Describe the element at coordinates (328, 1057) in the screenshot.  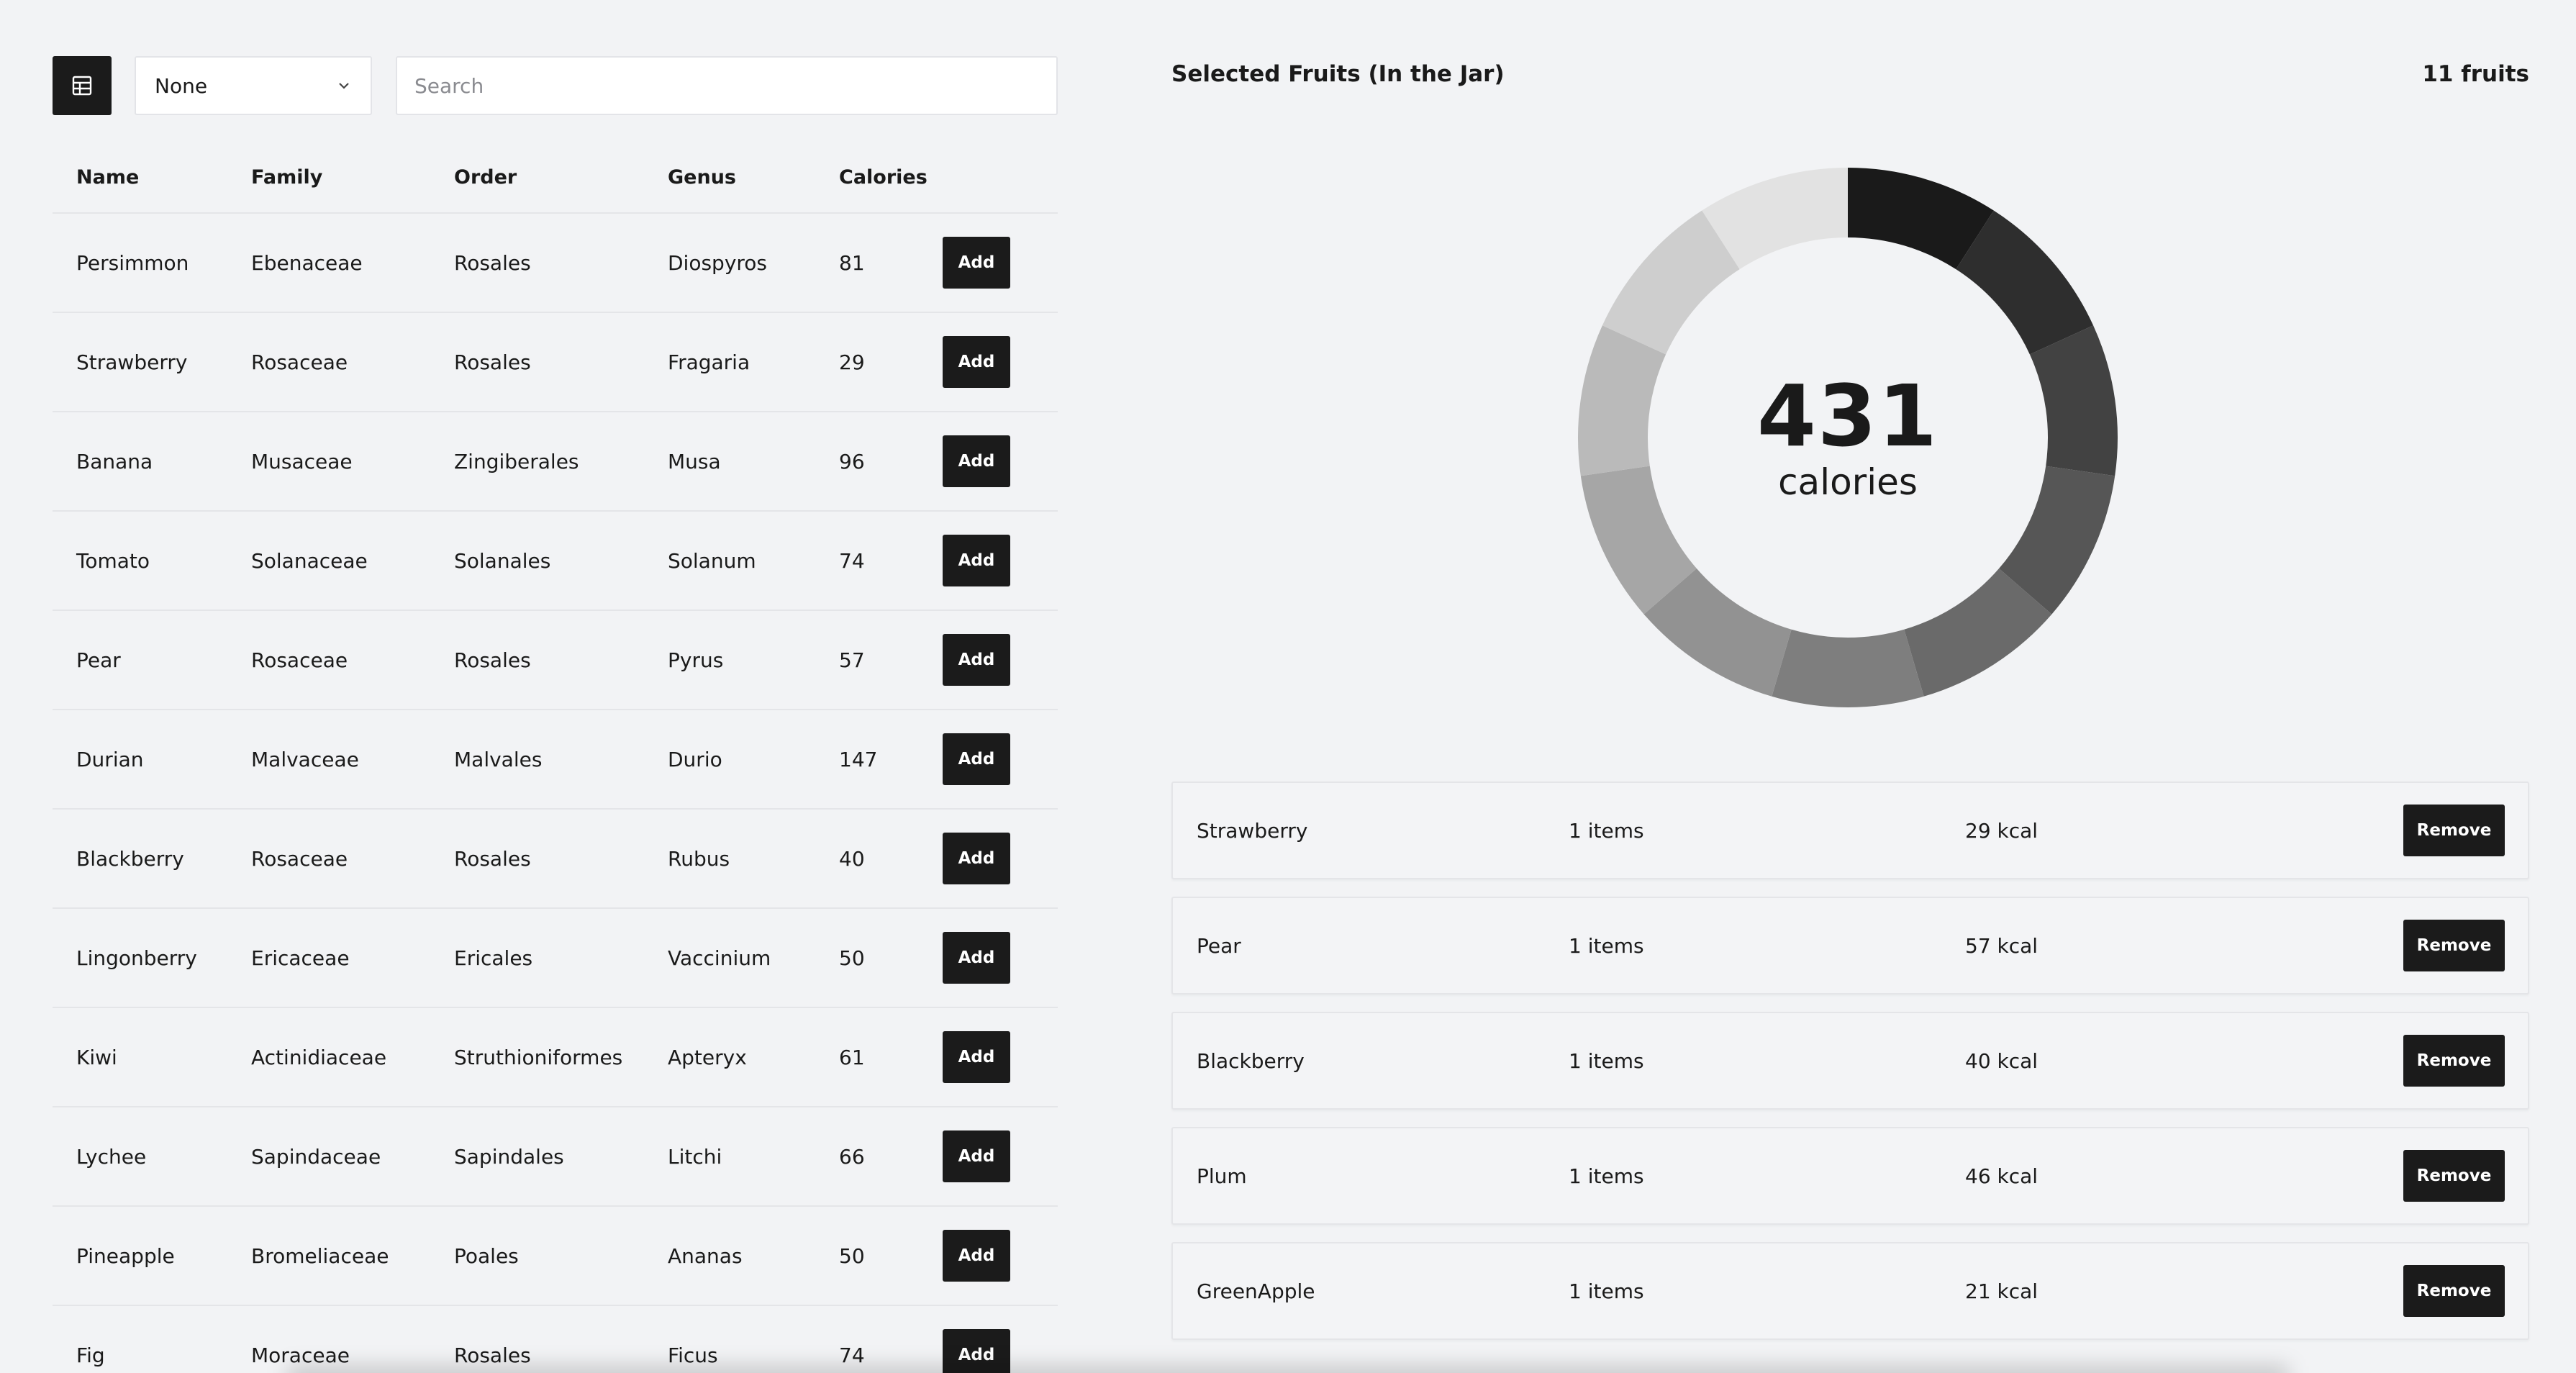
I see `fruit-family: Actinidiaceae` at that location.